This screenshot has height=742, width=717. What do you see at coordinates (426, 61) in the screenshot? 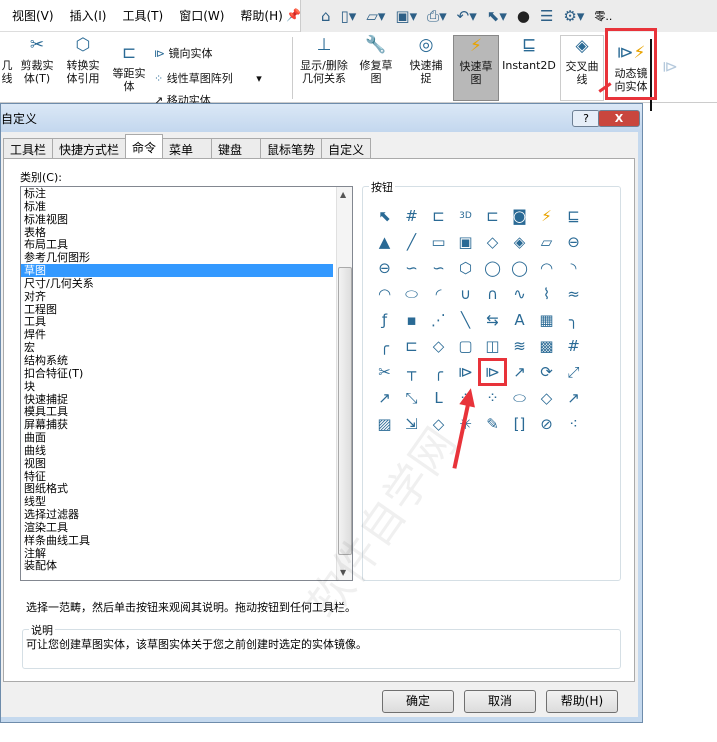
I see `quick-snaps-button: ◎ 快速捕 捉` at bounding box center [426, 61].